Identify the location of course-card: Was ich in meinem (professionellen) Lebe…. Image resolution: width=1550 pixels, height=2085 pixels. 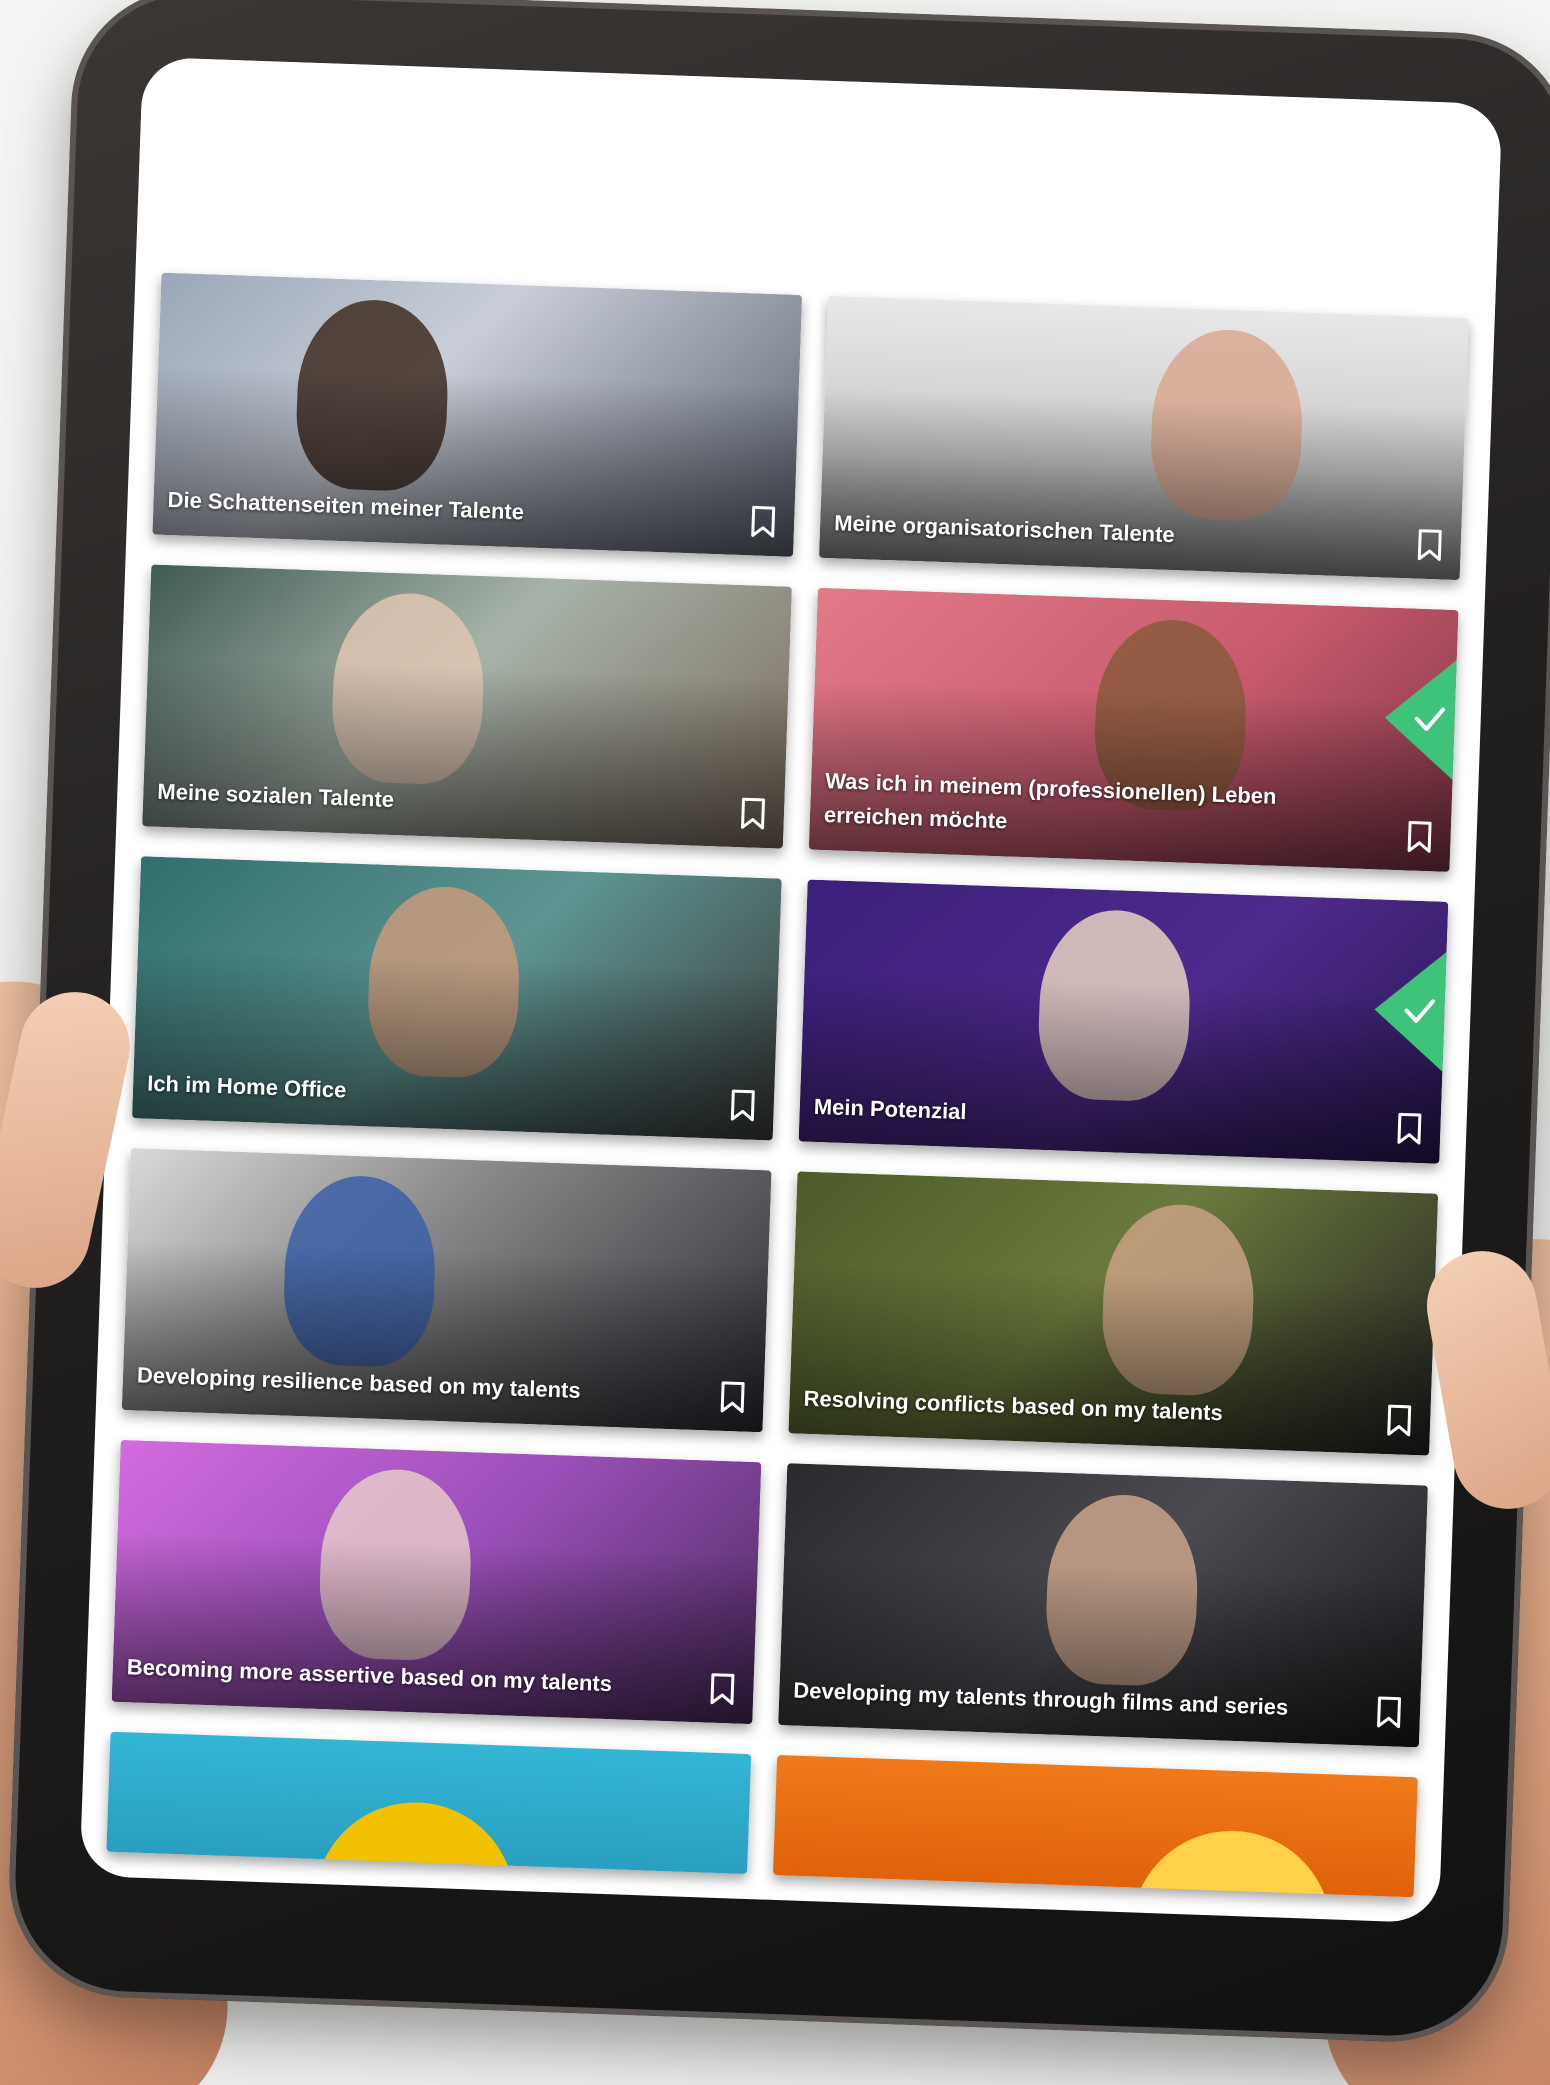
(1133, 729).